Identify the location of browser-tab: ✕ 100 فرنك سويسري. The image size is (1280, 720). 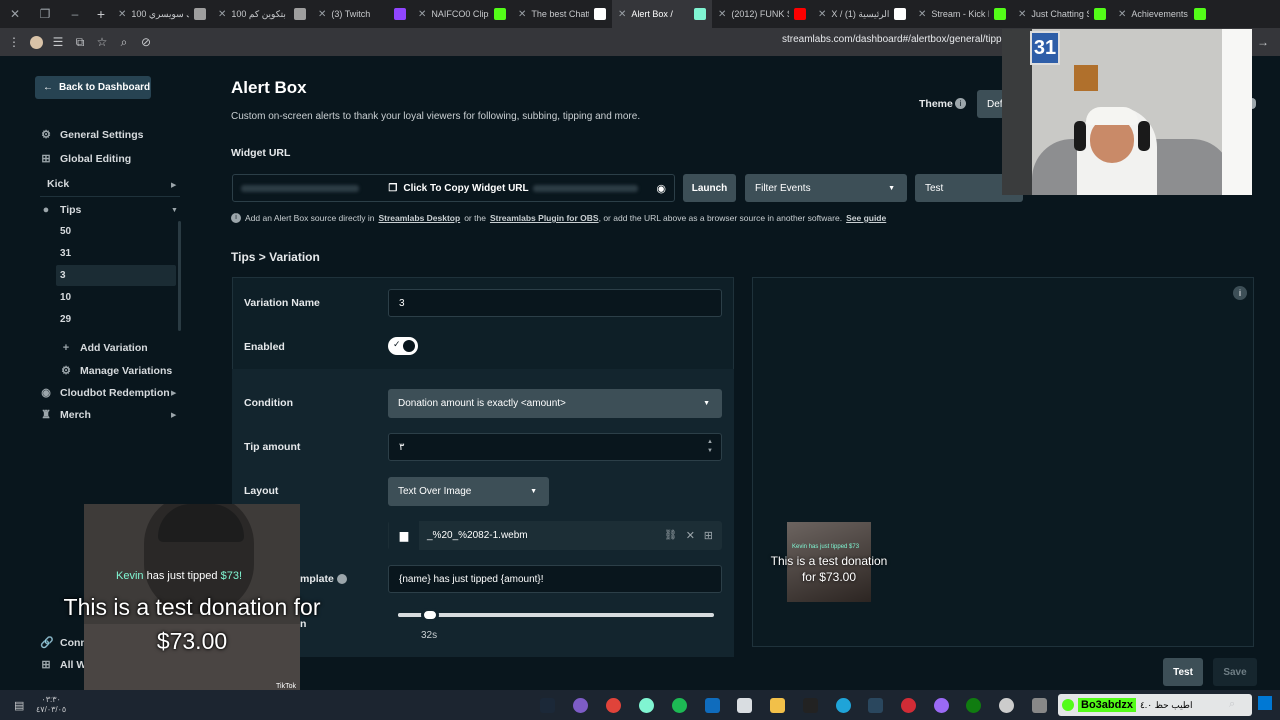
(162, 14).